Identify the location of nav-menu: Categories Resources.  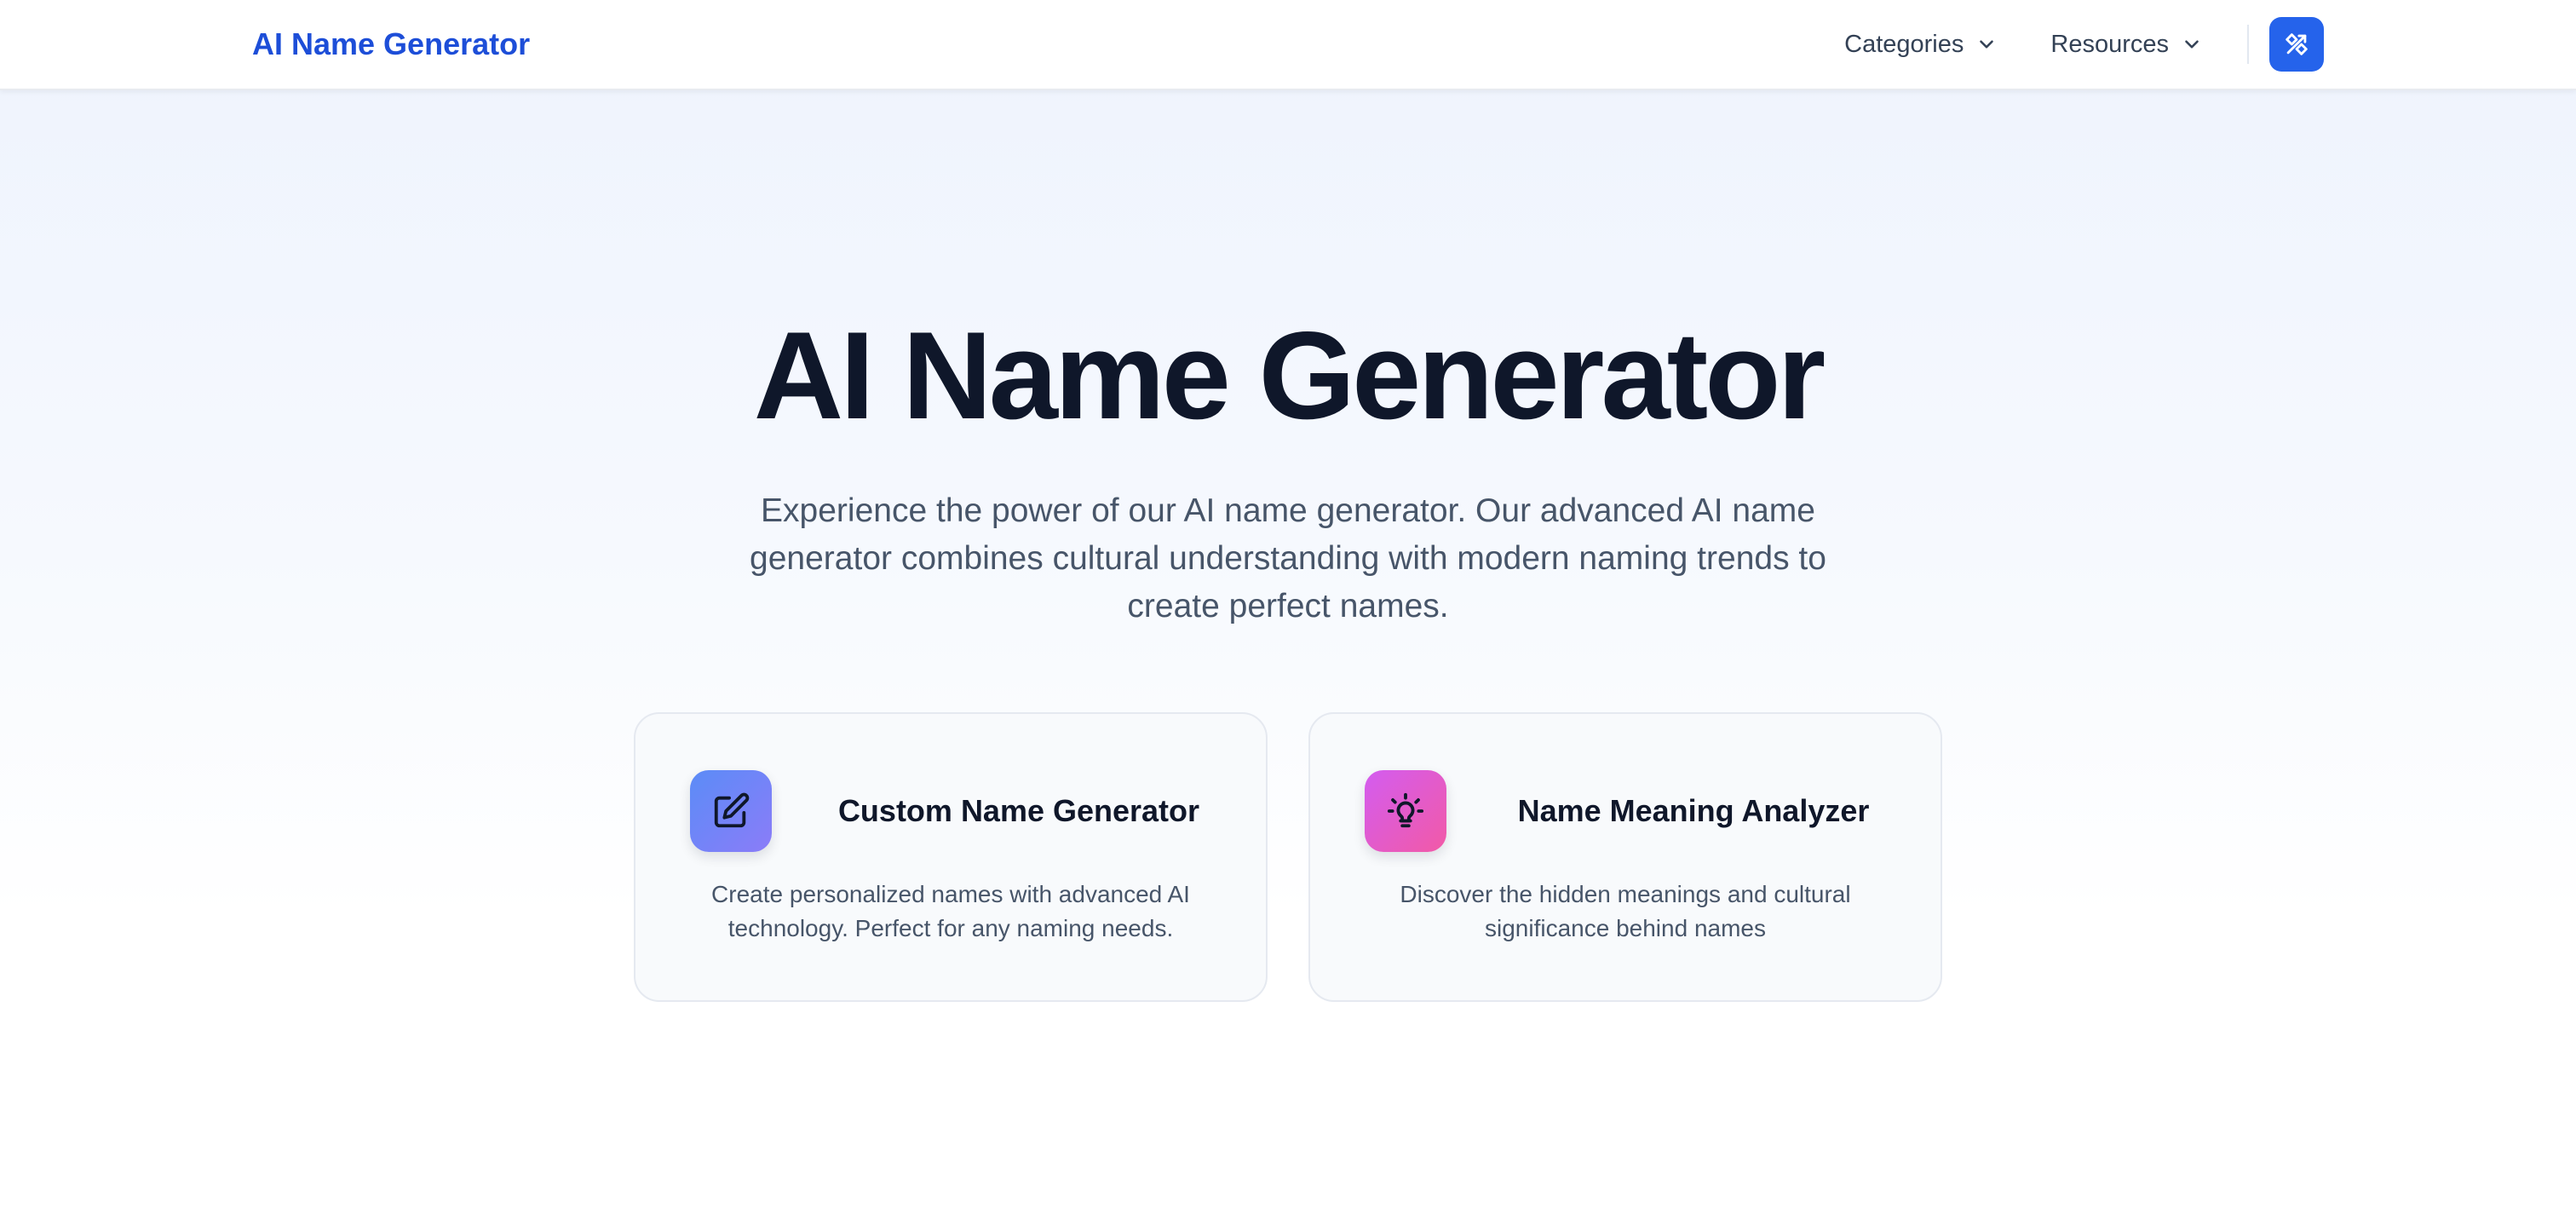
(2084, 44).